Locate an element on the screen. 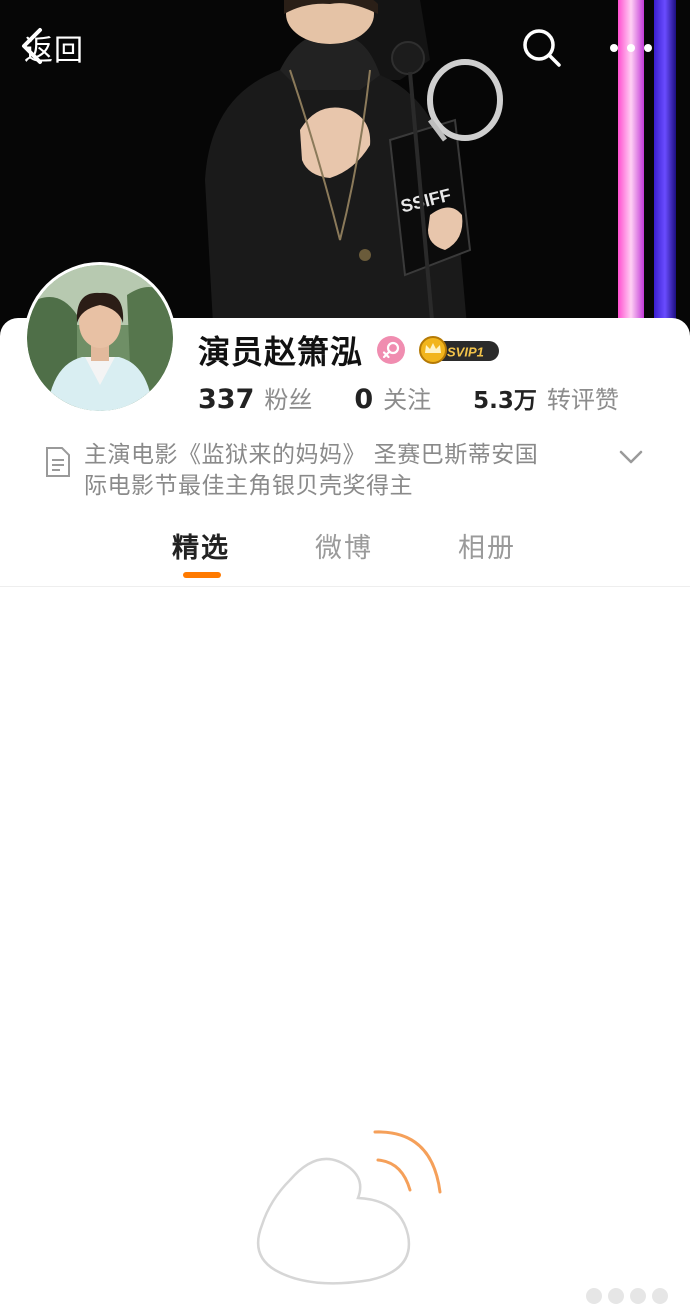 The height and width of the screenshot is (1313, 690). female-icon is located at coordinates (391, 350).